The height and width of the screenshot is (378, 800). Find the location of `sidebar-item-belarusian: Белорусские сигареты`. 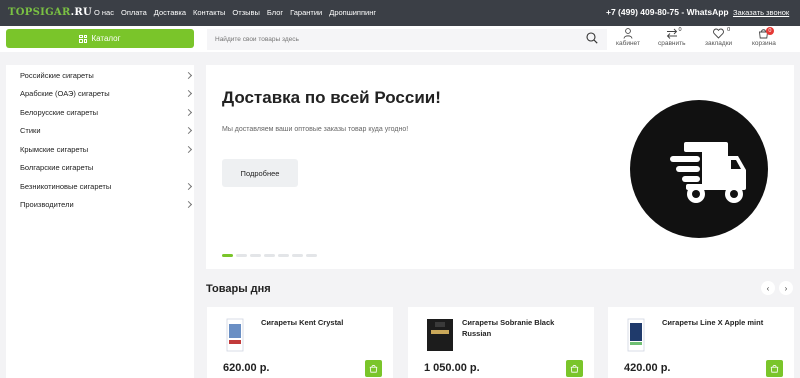

sidebar-item-belarusian: Белорусские сигареты is located at coordinates (59, 112).